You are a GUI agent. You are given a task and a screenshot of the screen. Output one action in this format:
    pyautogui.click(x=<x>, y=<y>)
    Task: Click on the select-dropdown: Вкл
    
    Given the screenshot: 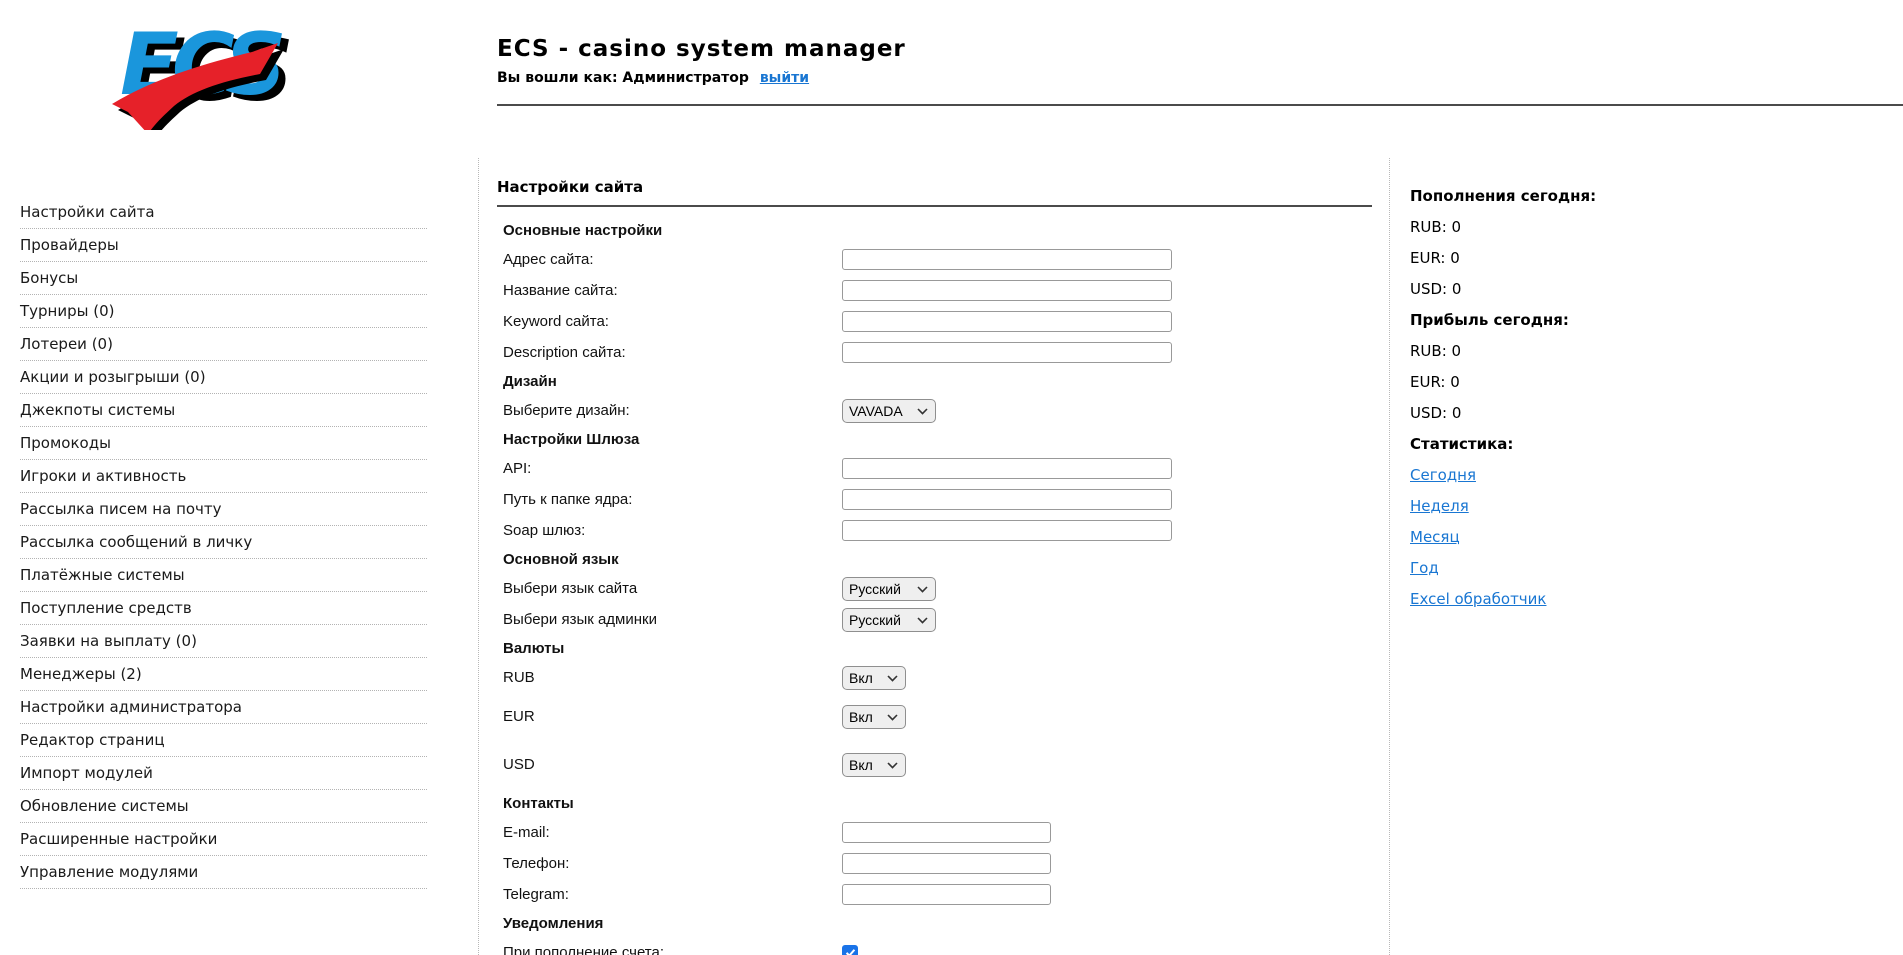 What is the action you would take?
    pyautogui.click(x=874, y=677)
    